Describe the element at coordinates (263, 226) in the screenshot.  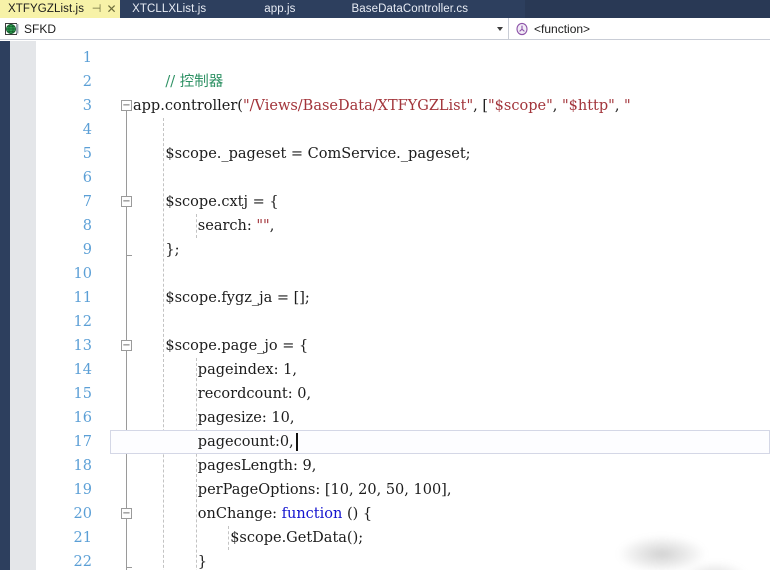
I see `token-string: ""` at that location.